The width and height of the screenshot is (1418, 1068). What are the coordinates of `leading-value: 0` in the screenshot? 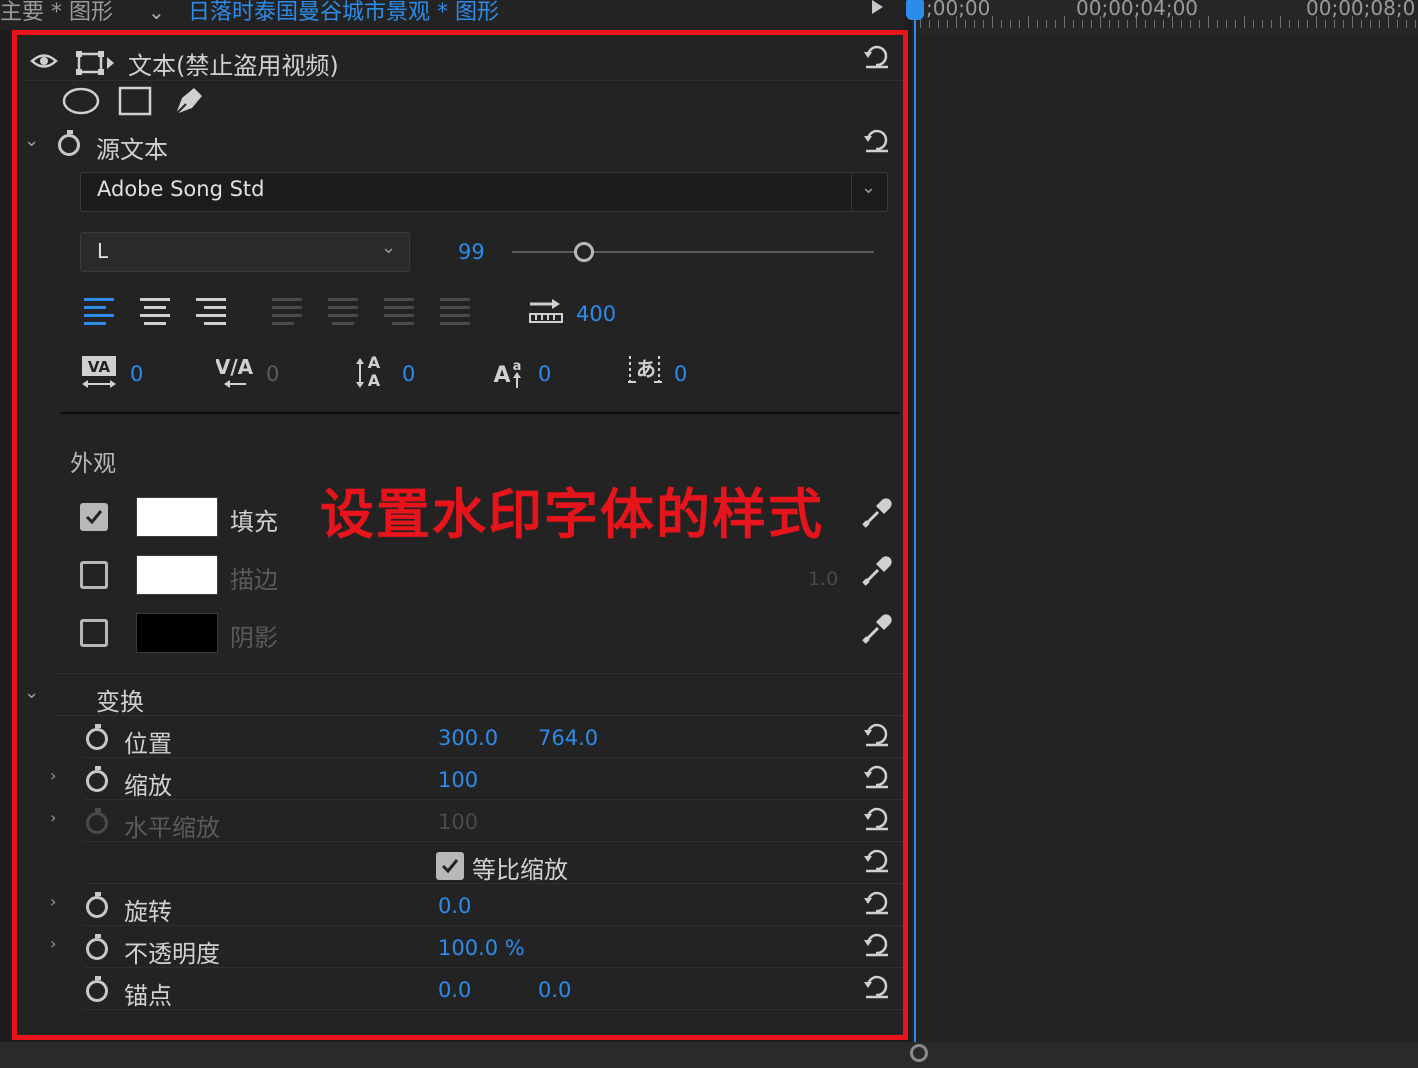 It's located at (408, 374).